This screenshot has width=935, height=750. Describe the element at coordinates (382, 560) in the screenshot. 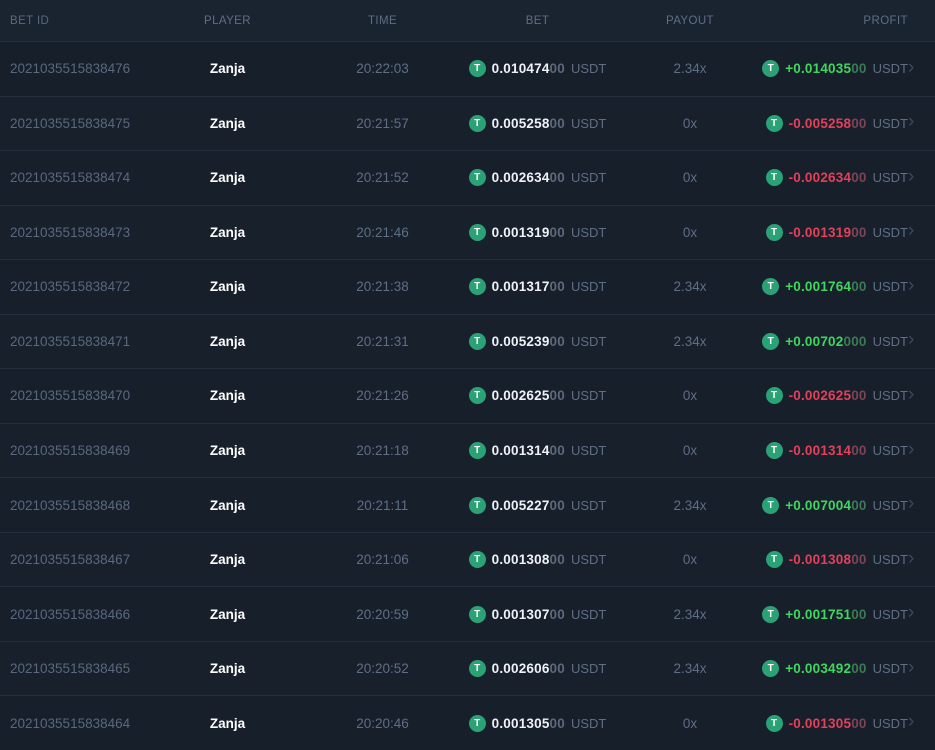

I see `bet-time: 20:21:06` at that location.